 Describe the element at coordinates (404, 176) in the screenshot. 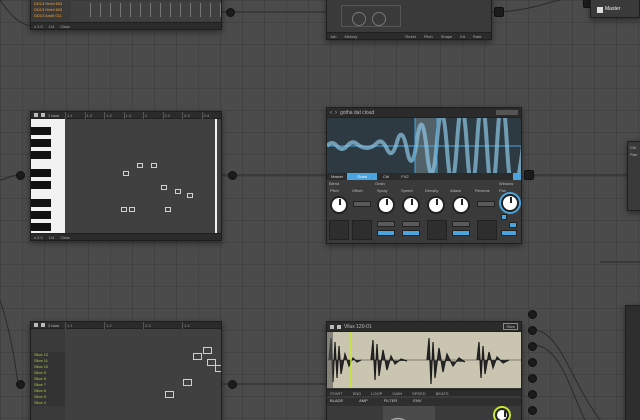

I see `tab-fx2: FX2` at that location.